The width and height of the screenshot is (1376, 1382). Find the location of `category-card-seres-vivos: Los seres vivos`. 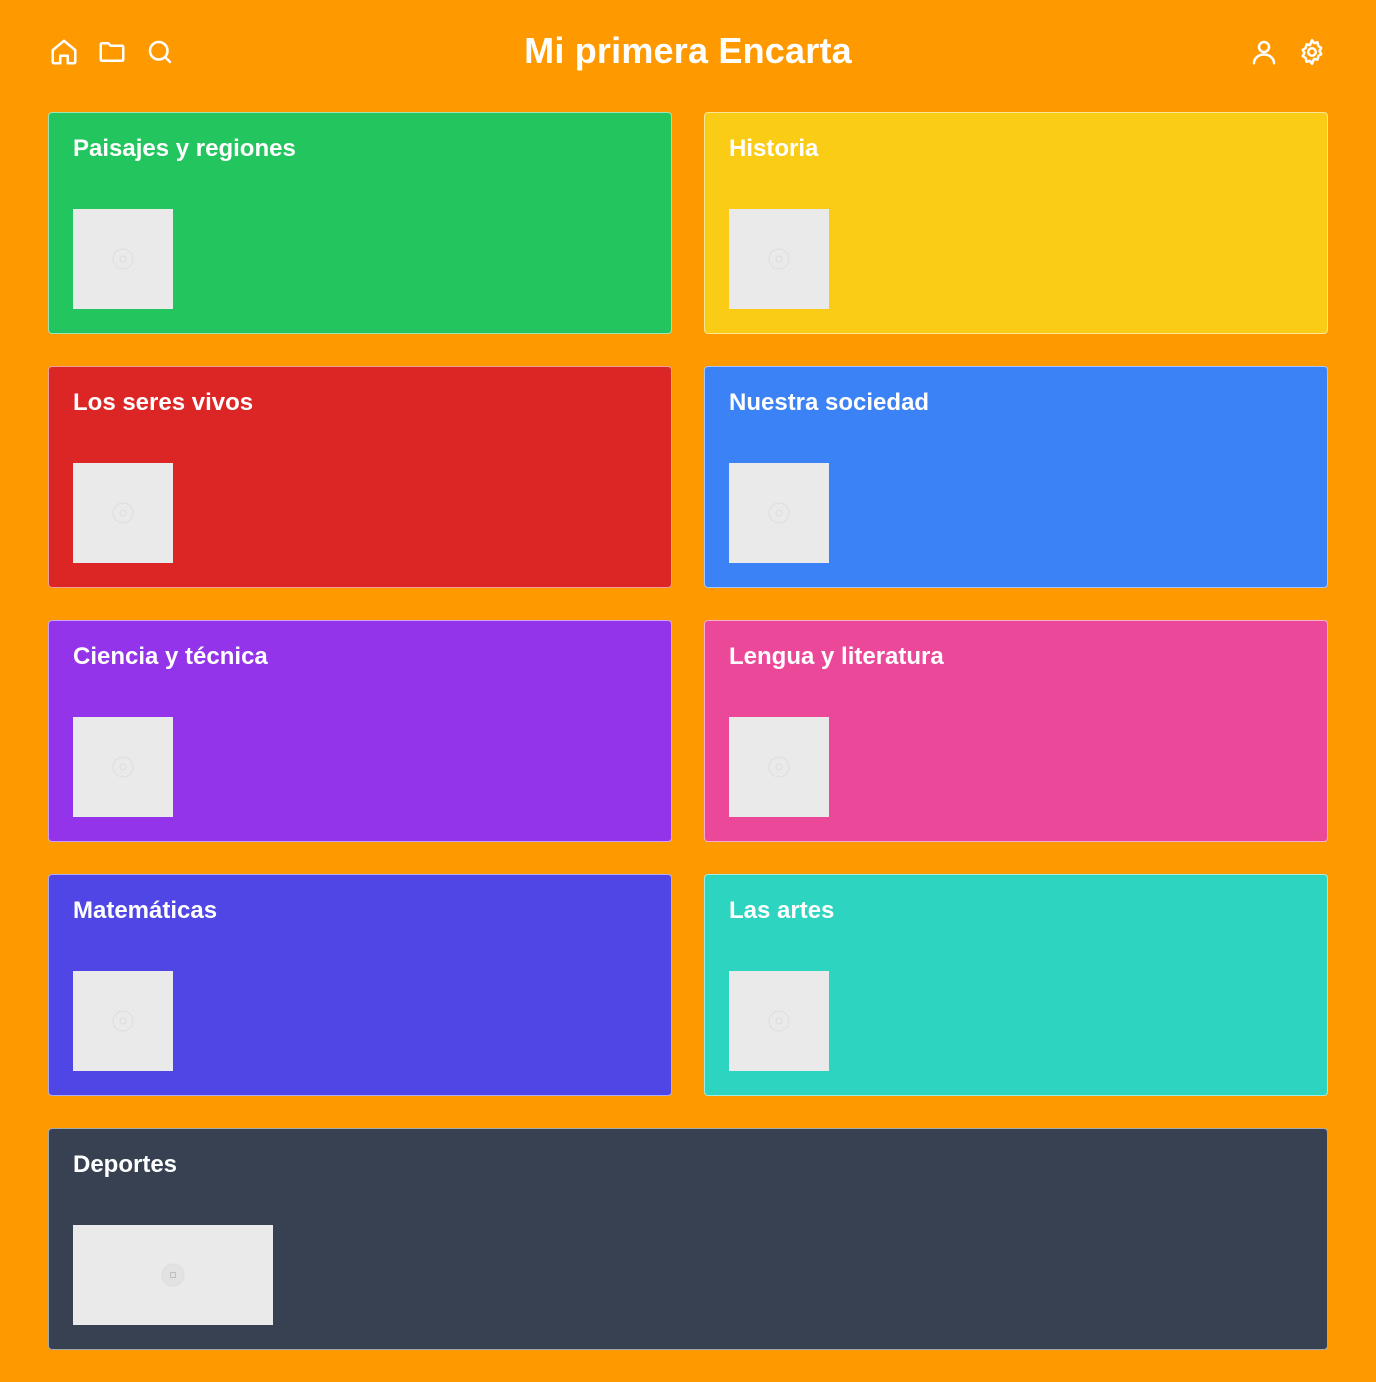

category-card-seres-vivos: Los seres vivos is located at coordinates (360, 477).